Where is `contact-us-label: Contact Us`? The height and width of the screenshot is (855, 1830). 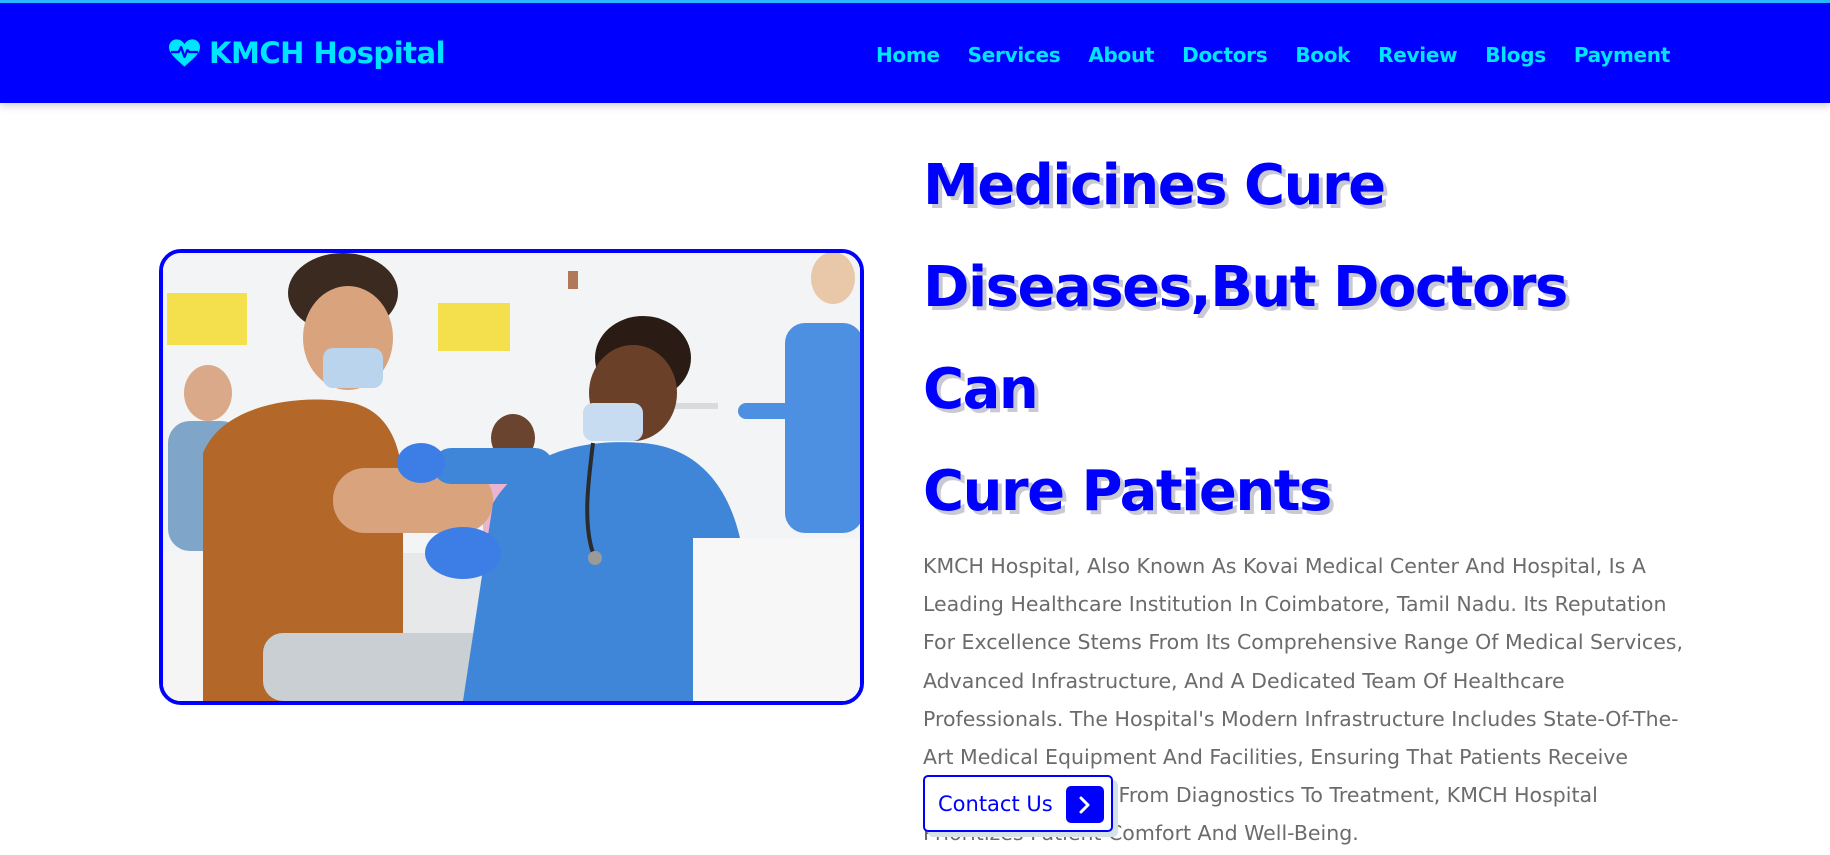 contact-us-label: Contact Us is located at coordinates (995, 803).